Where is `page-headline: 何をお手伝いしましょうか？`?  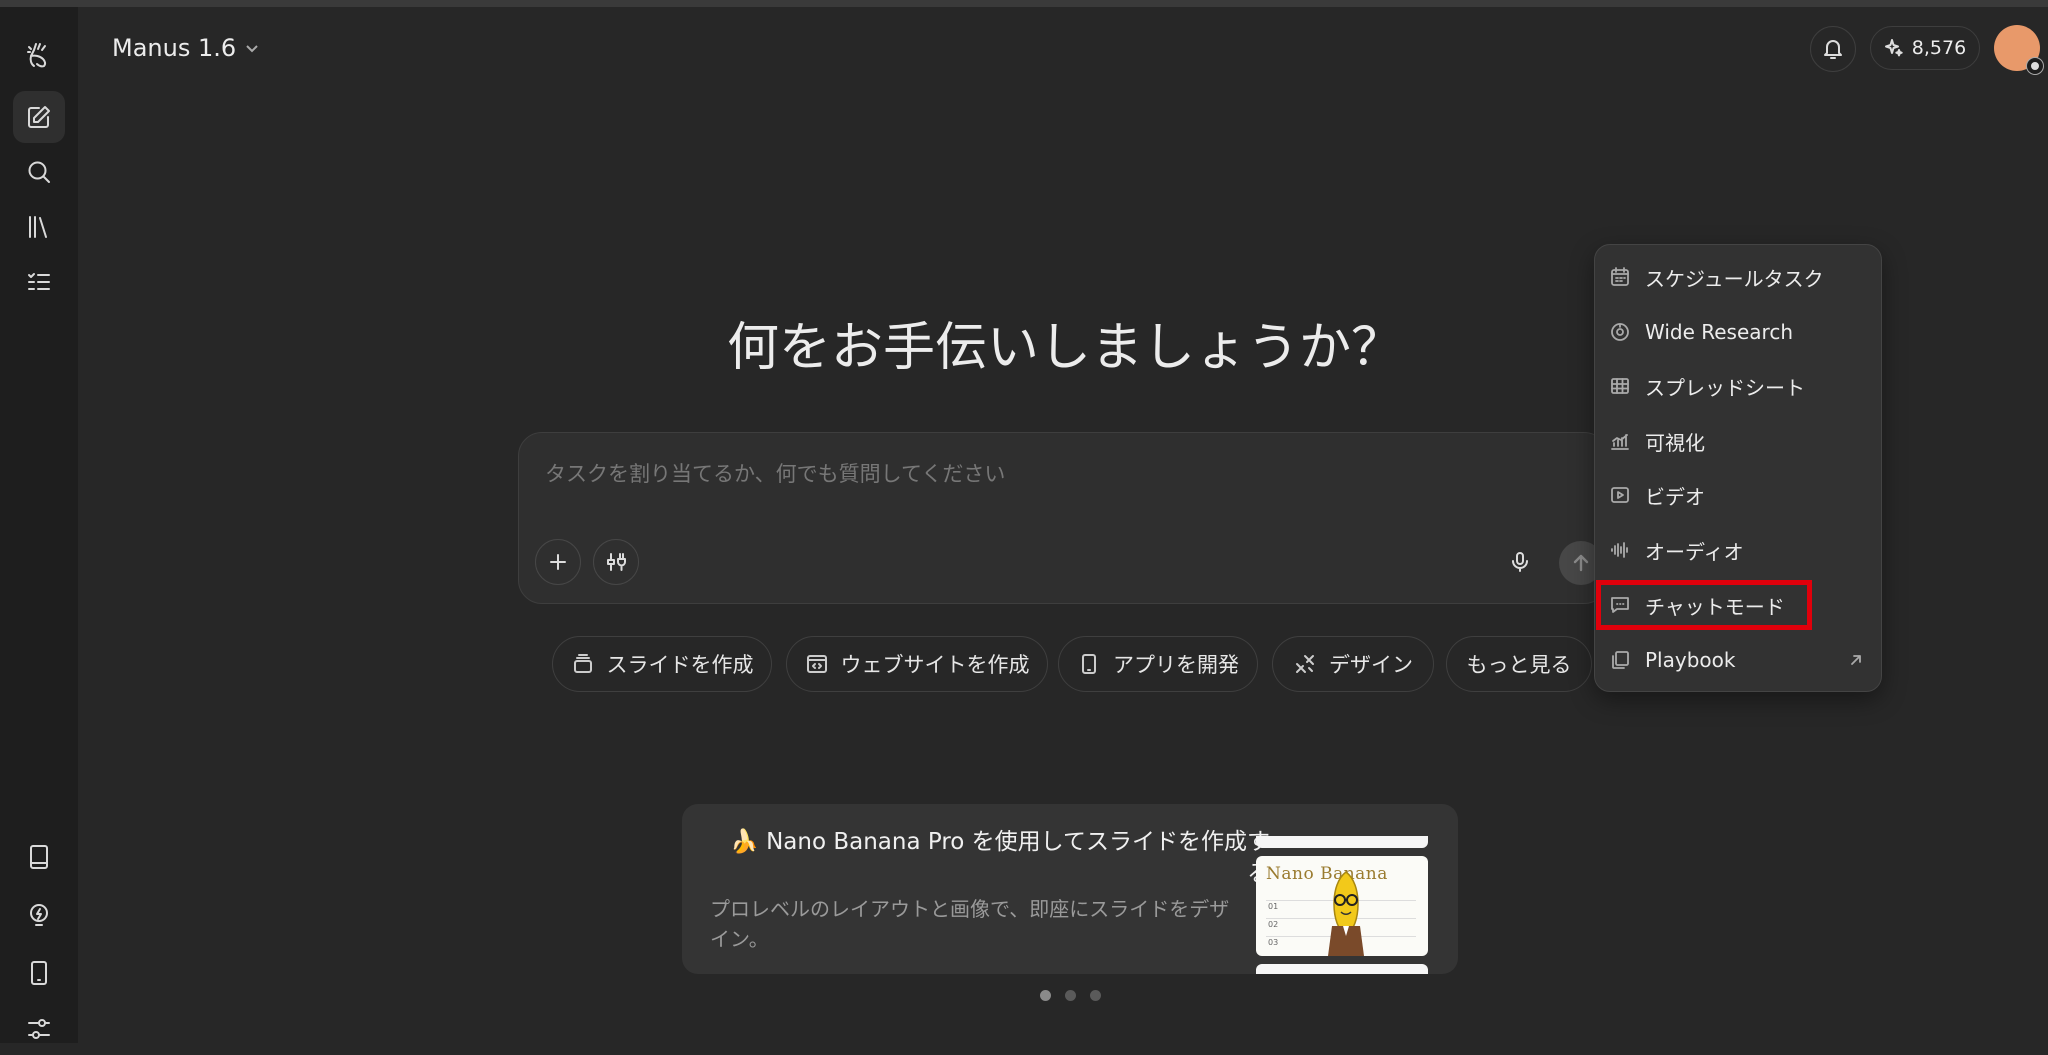 page-headline: 何をお手伝いしましょうか？ is located at coordinates (1064, 348).